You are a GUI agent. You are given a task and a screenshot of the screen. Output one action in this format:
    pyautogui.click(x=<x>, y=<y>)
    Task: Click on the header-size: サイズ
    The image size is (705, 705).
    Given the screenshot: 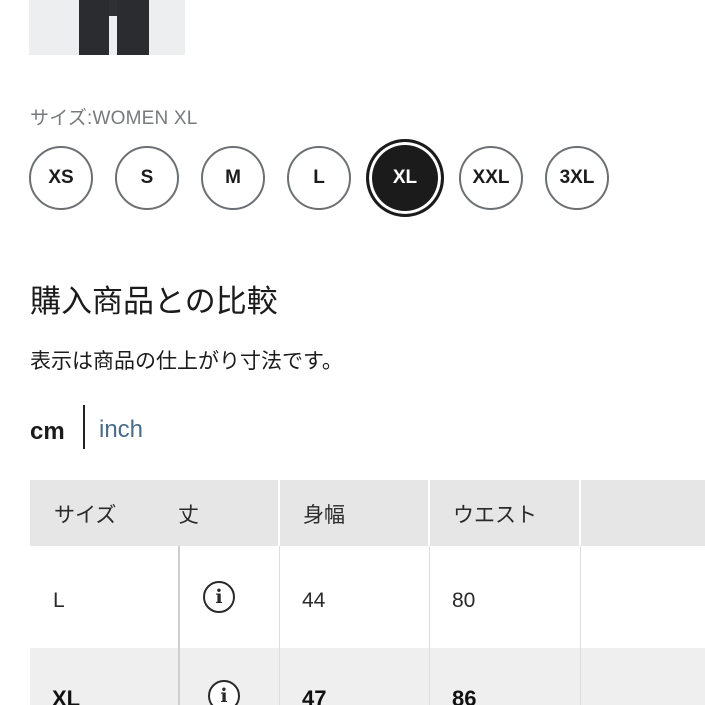 What is the action you would take?
    pyautogui.click(x=85, y=515)
    